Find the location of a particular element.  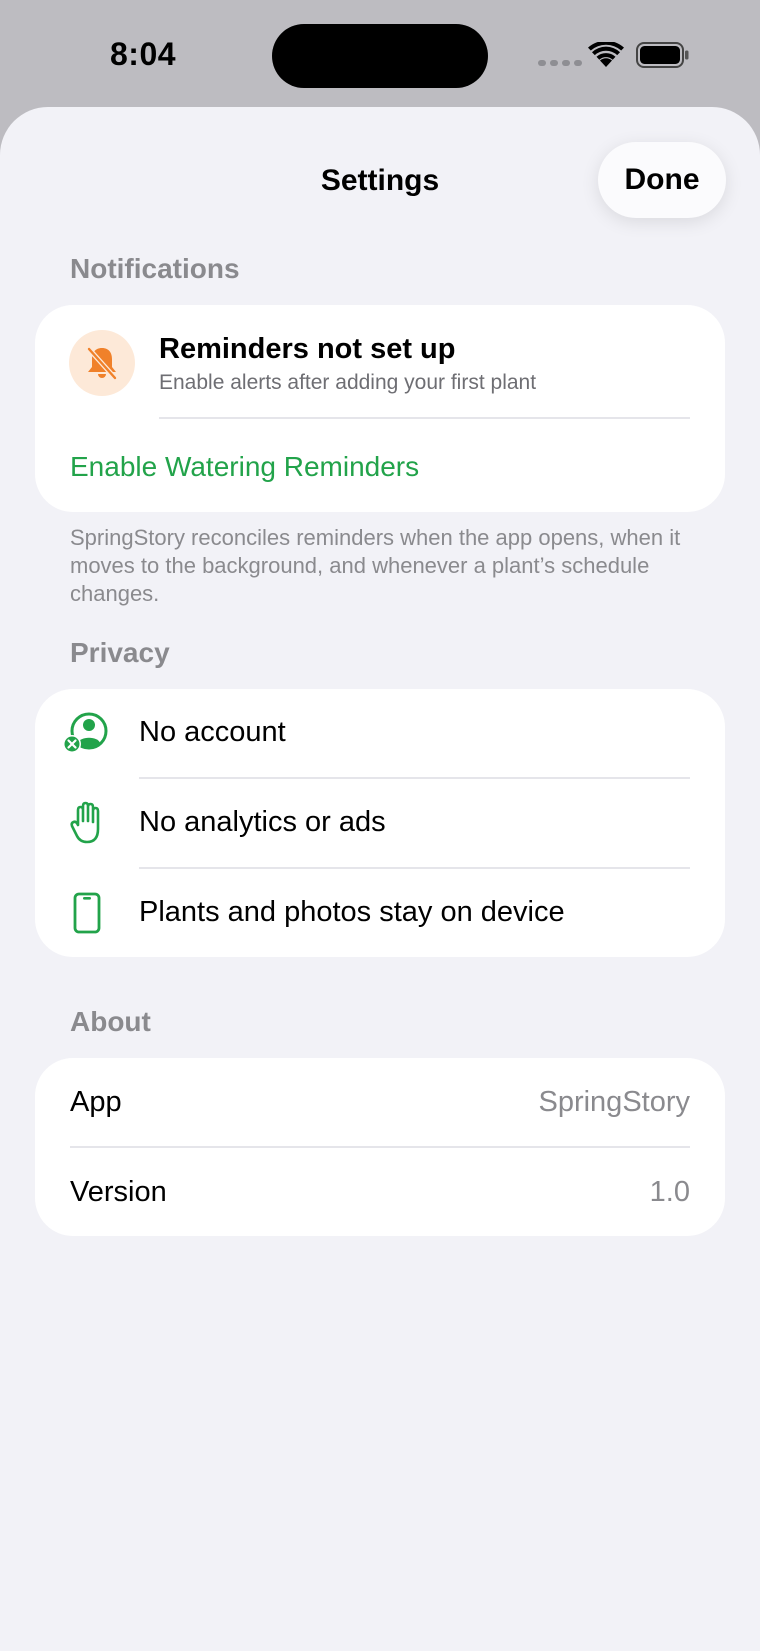

privacy-section-header: Privacy is located at coordinates (120, 652).